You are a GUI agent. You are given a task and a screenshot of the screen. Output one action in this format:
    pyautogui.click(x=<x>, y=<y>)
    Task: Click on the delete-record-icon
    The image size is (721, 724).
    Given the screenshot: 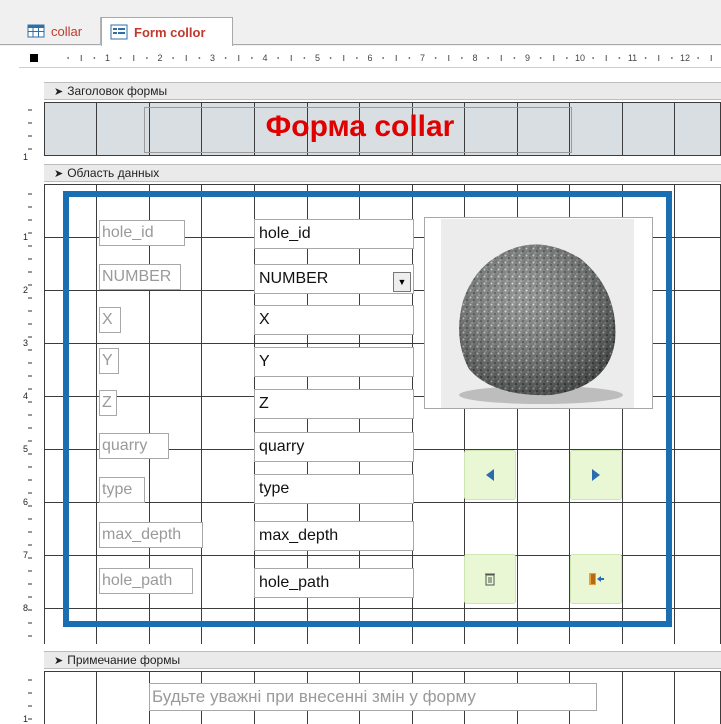 What is the action you would take?
    pyautogui.click(x=490, y=579)
    